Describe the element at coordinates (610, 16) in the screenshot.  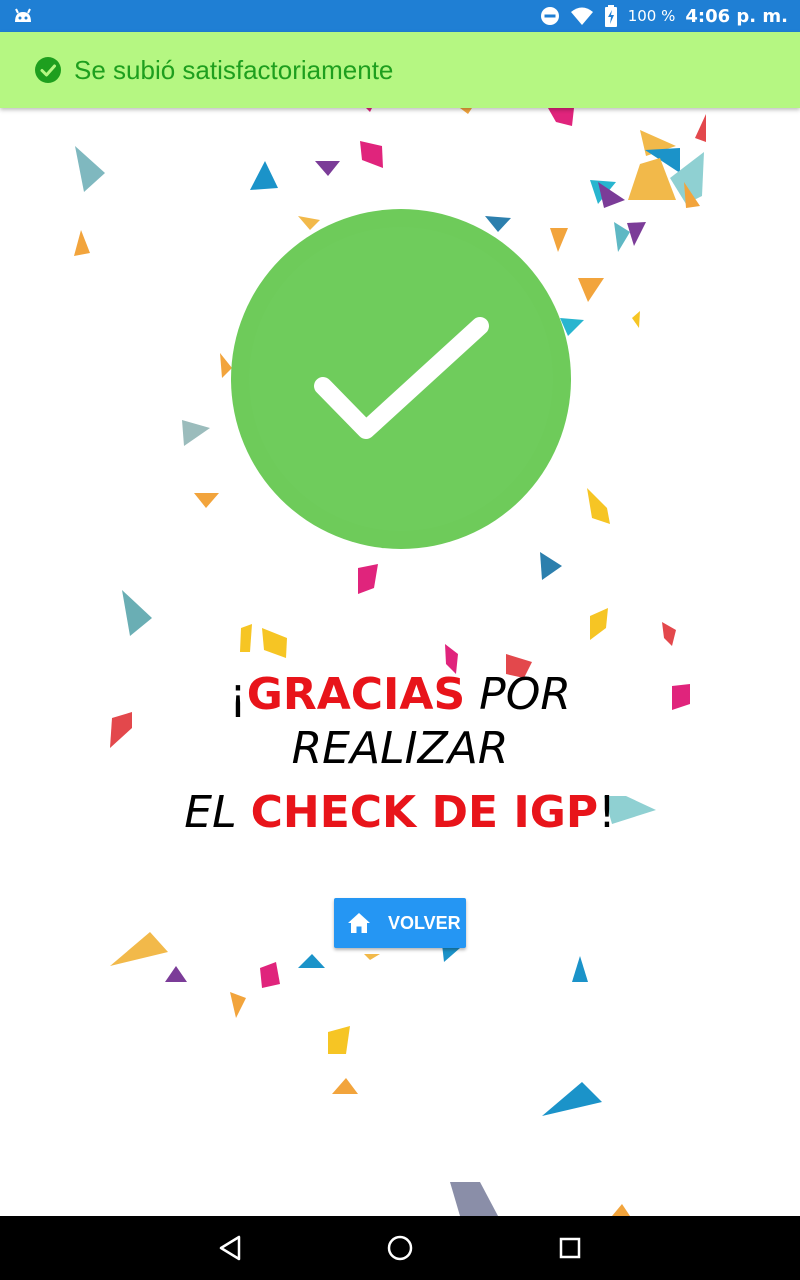
I see `battery-charging-icon` at that location.